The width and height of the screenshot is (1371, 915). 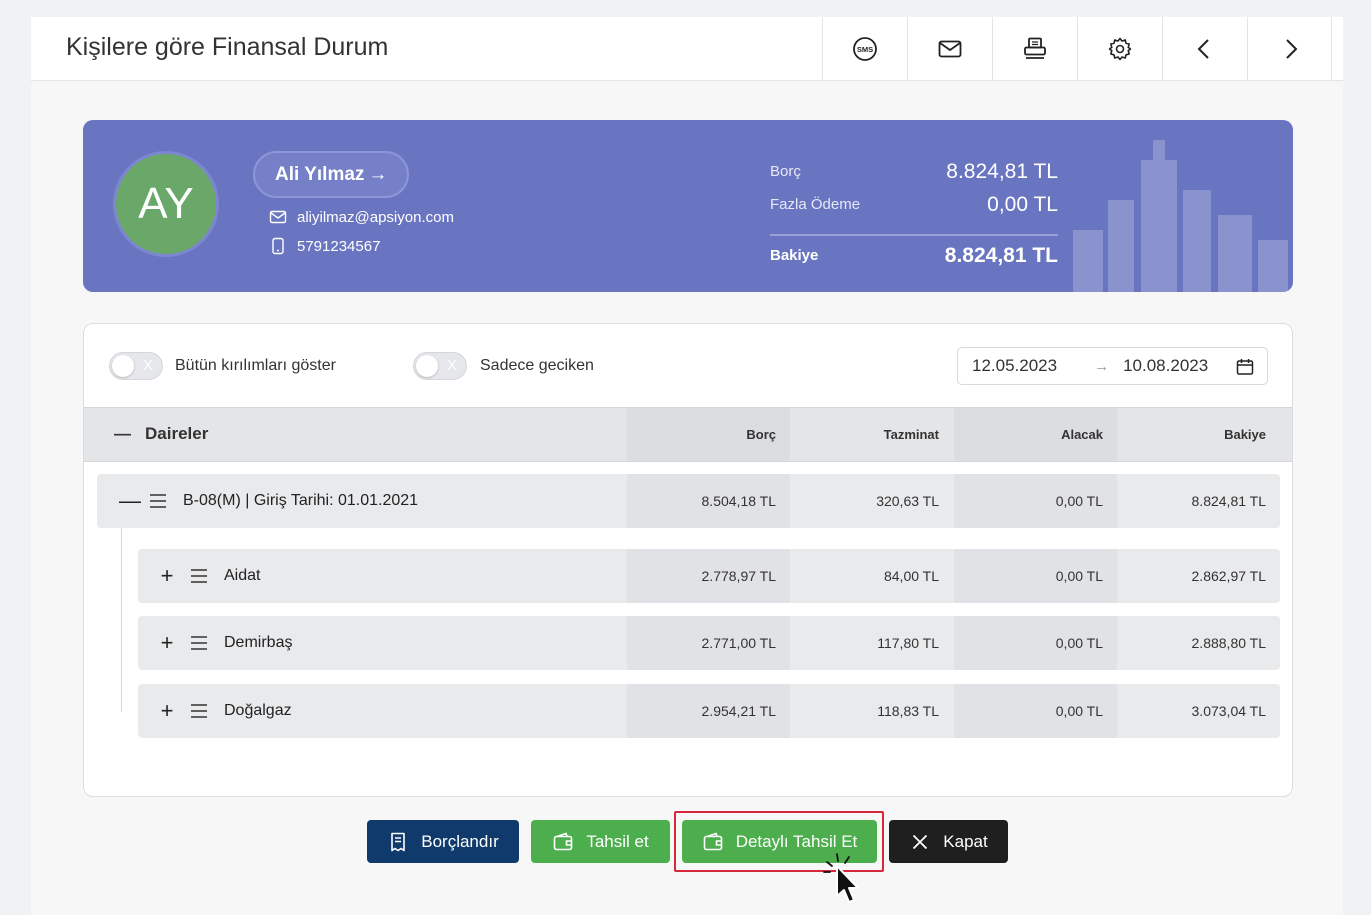 What do you see at coordinates (1002, 171) in the screenshot?
I see `debt-value: 8.824,81 TL` at bounding box center [1002, 171].